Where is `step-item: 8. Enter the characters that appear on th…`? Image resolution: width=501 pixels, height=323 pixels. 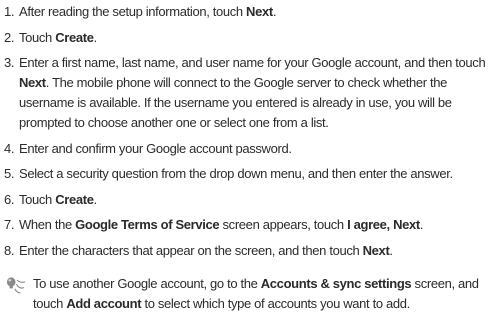 step-item: 8. Enter the characters that appear on th… is located at coordinates (251, 251).